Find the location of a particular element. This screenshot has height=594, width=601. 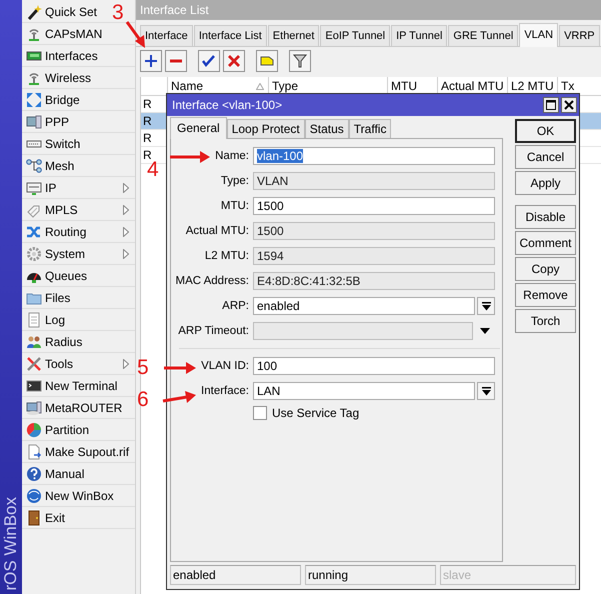

input-field is located at coordinates (363, 331).